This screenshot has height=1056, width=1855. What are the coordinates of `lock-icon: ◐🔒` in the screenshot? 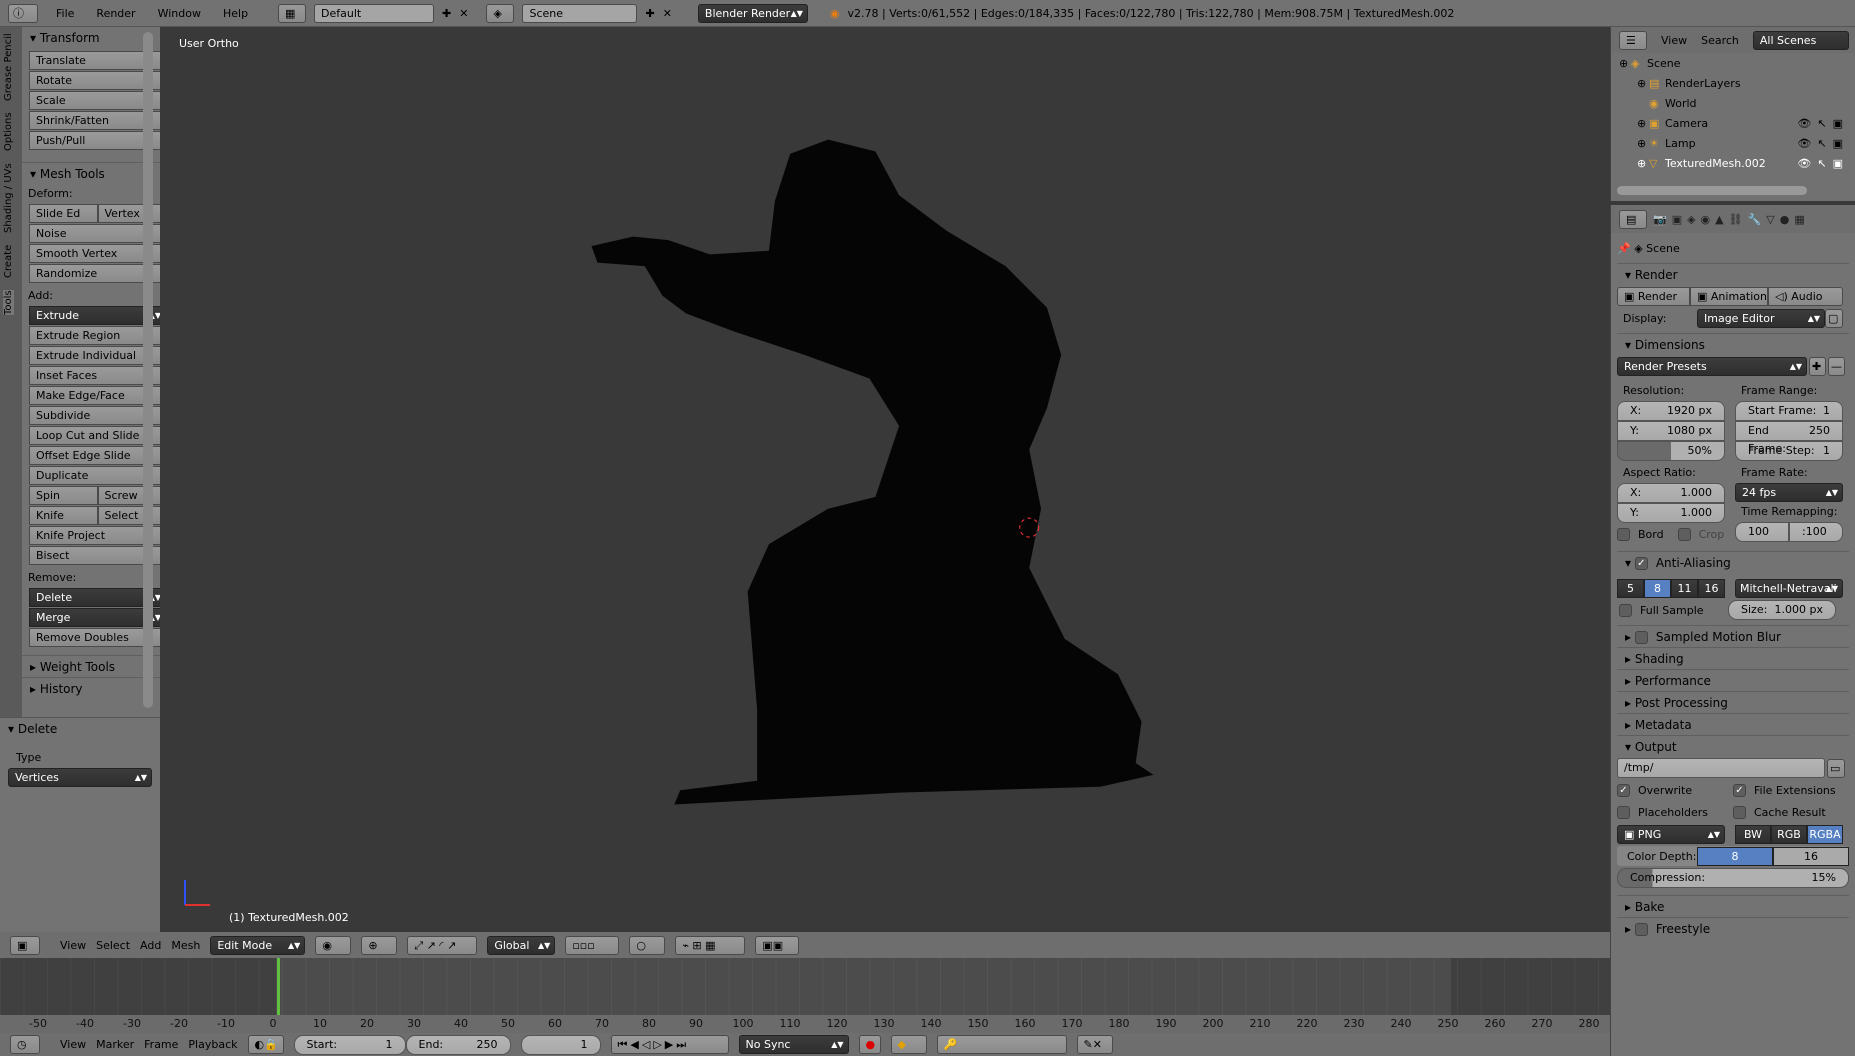 It's located at (265, 1044).